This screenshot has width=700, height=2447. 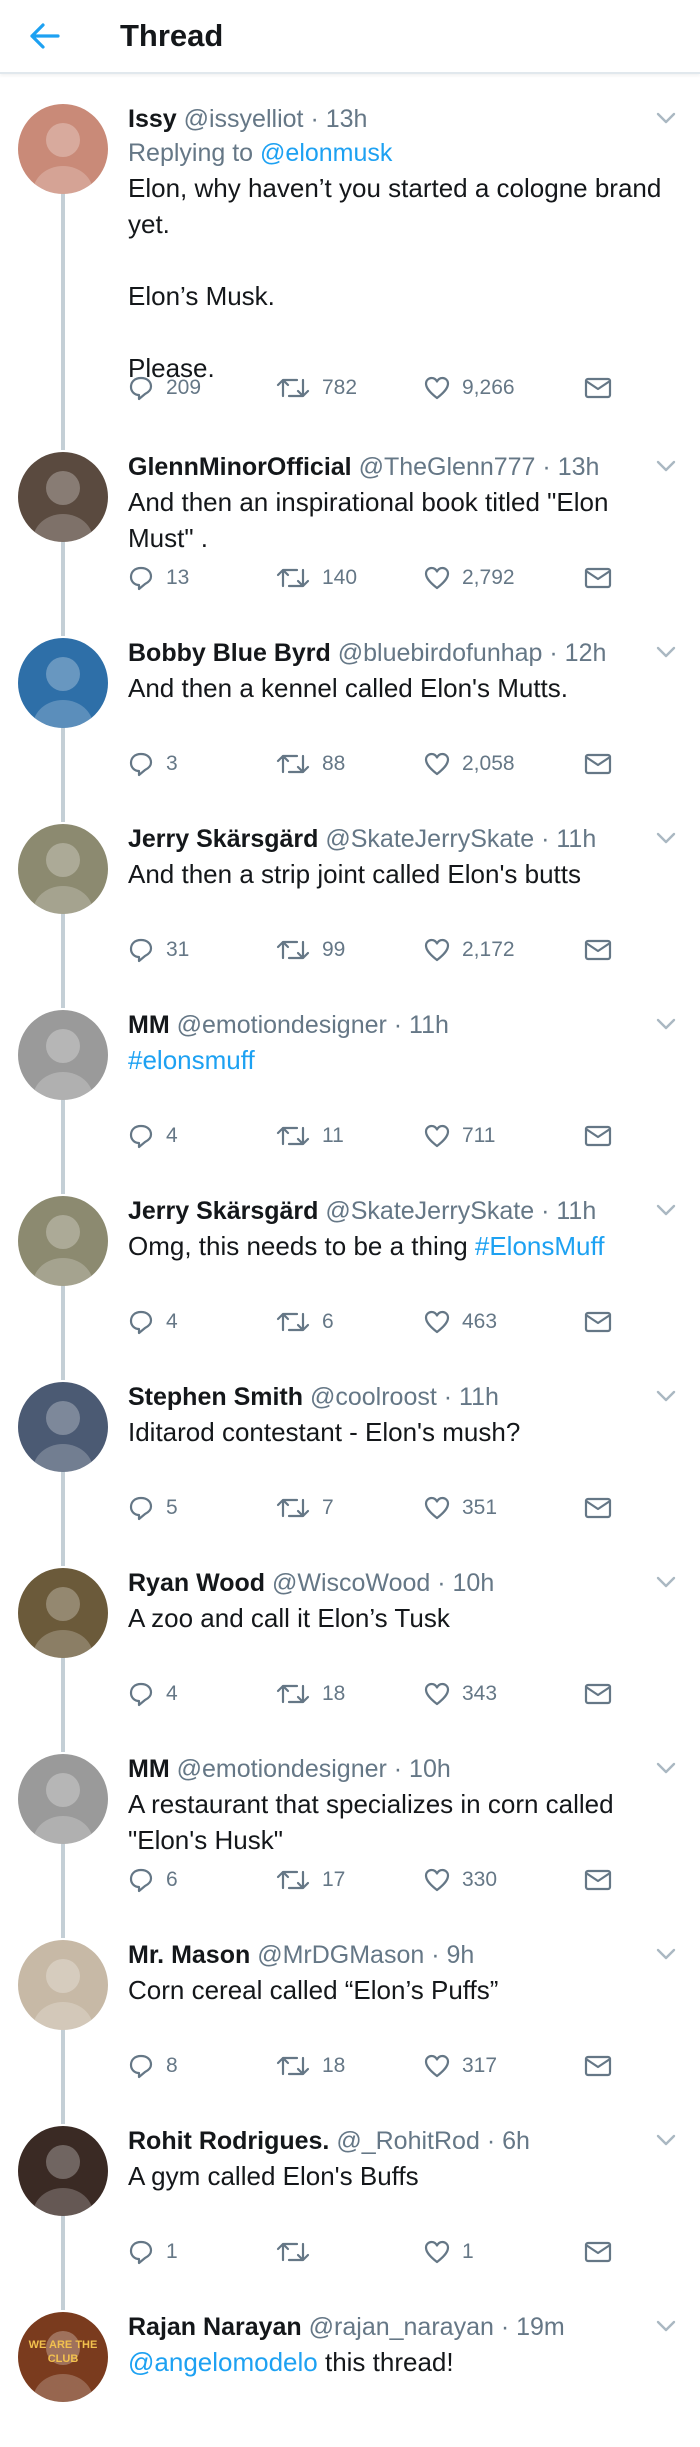 What do you see at coordinates (498, 388) in the screenshot?
I see `like-button: 9,266` at bounding box center [498, 388].